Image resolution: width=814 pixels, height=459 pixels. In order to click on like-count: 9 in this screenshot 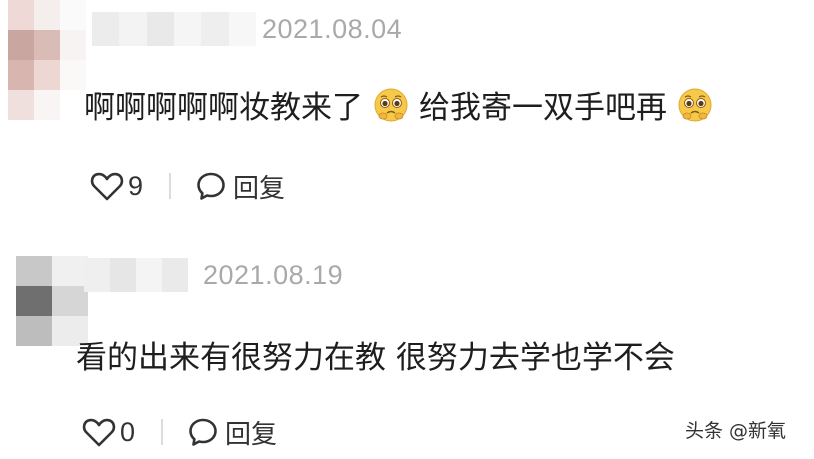, I will do `click(136, 185)`.